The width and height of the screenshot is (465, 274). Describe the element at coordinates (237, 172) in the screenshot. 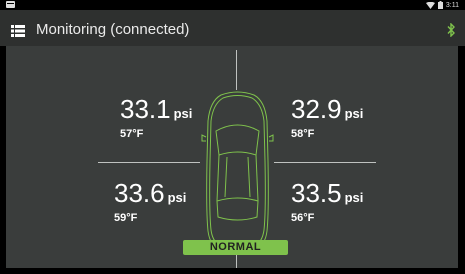

I see `car-outline-icon` at that location.